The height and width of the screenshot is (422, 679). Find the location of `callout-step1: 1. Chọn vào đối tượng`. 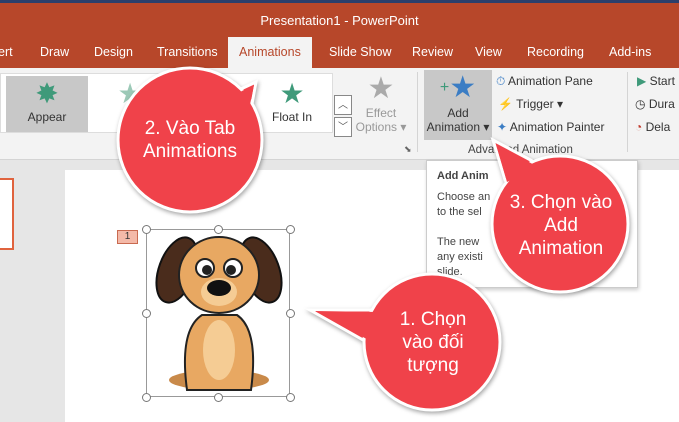

callout-step1: 1. Chọn vào đối tượng is located at coordinates (433, 342).